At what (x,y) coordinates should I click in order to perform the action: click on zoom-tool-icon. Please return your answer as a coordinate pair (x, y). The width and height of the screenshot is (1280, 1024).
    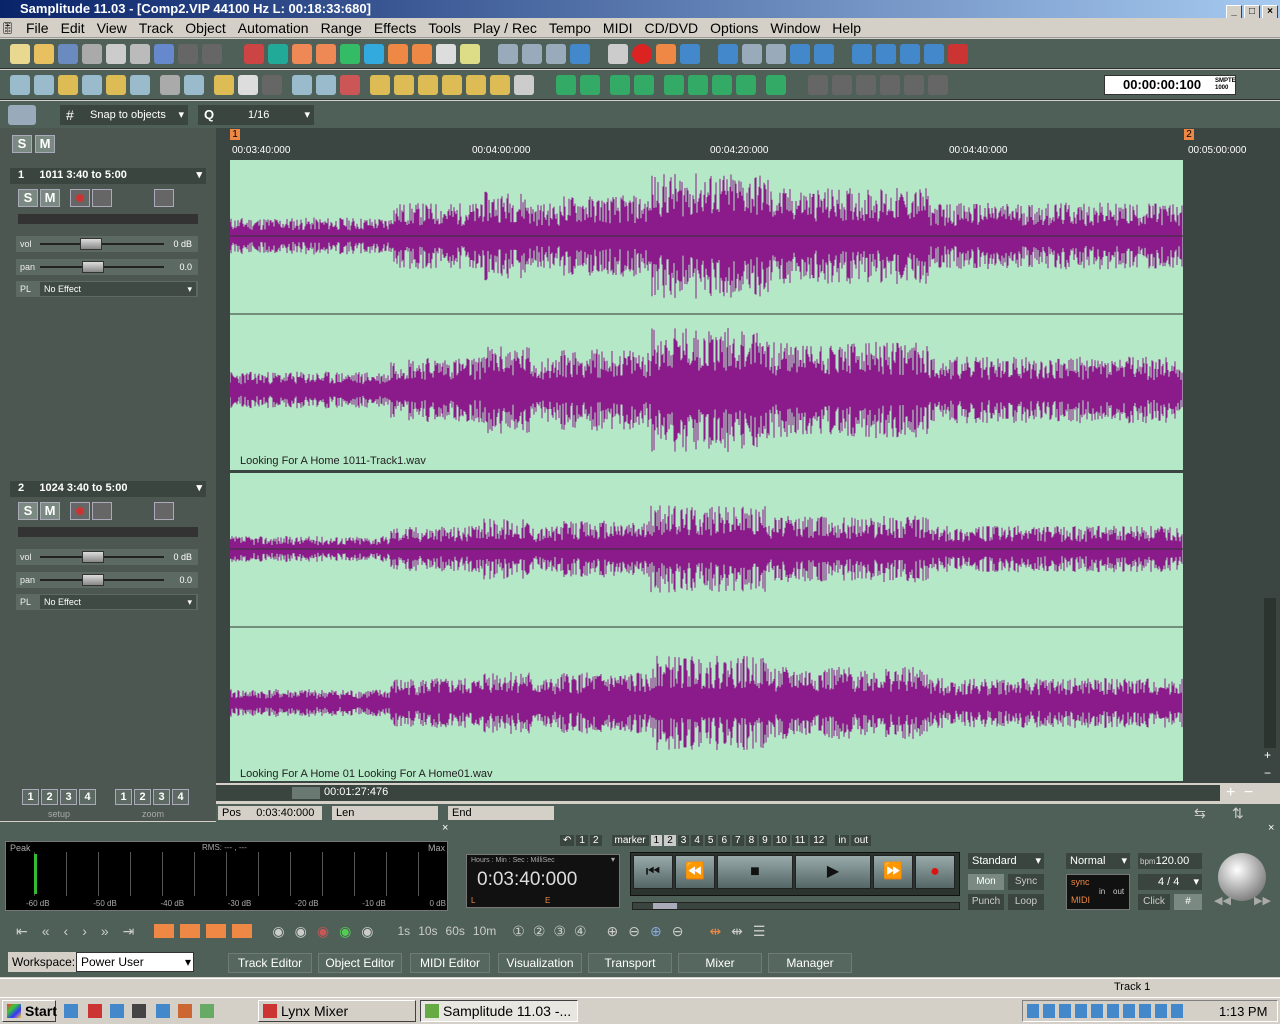
    Looking at the image, I should click on (194, 85).